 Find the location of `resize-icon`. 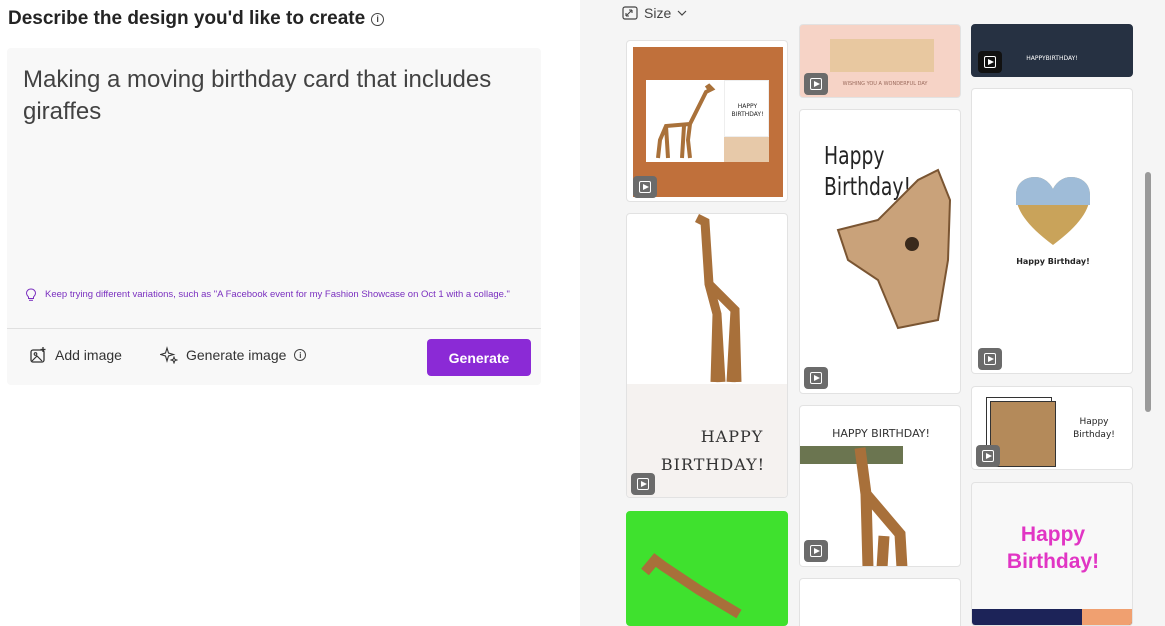

resize-icon is located at coordinates (630, 13).